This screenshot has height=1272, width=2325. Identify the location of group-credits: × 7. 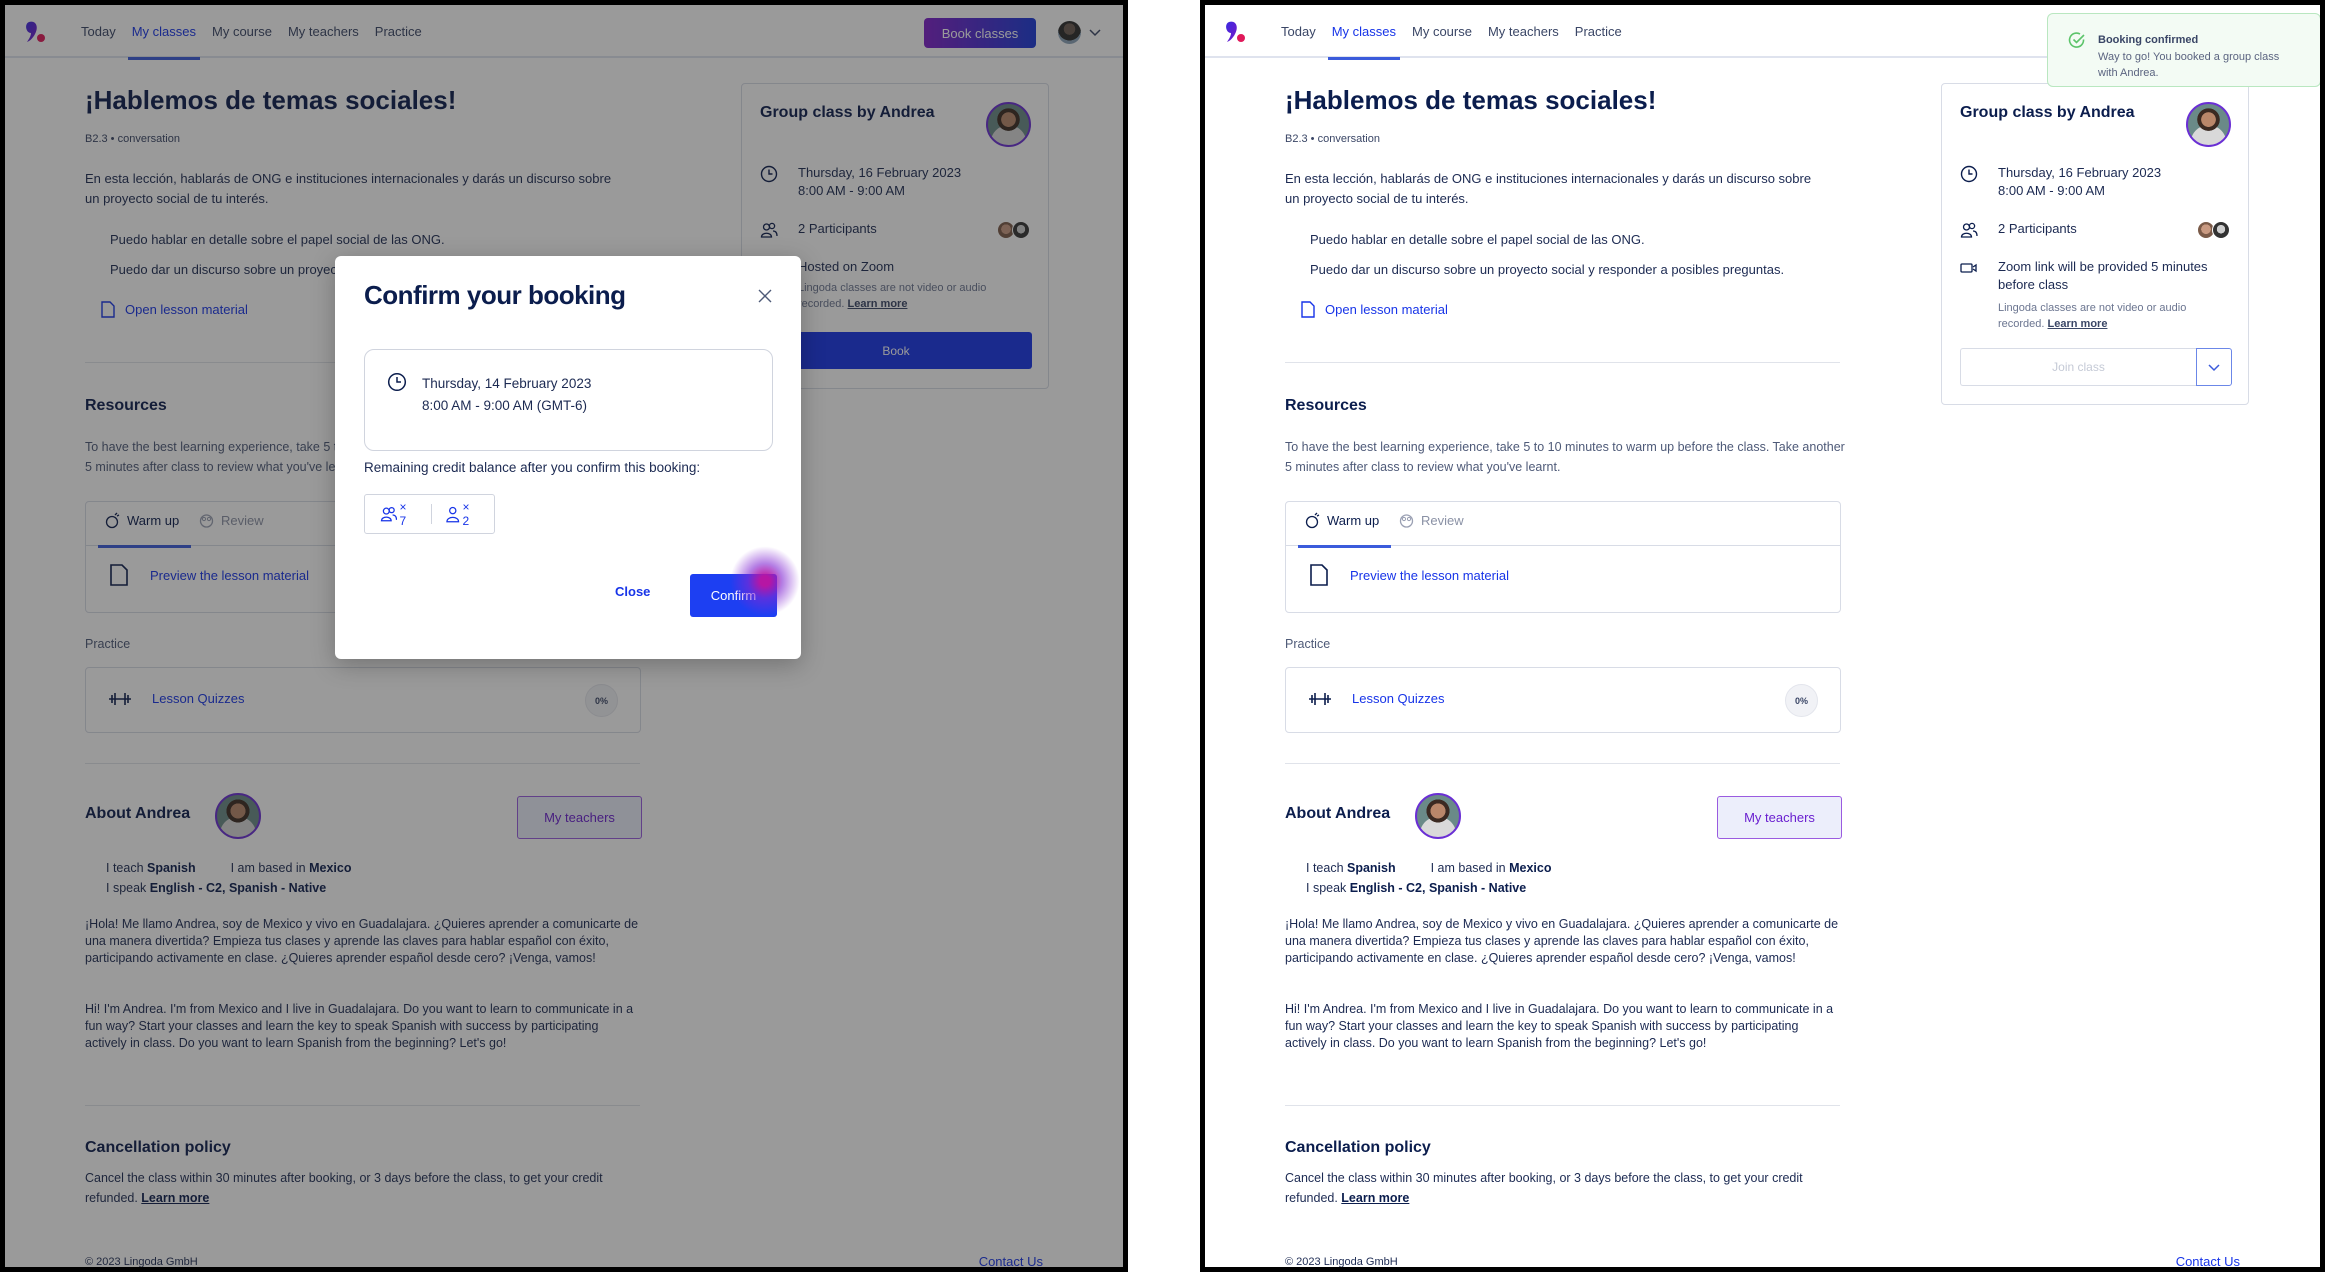
(398, 514).